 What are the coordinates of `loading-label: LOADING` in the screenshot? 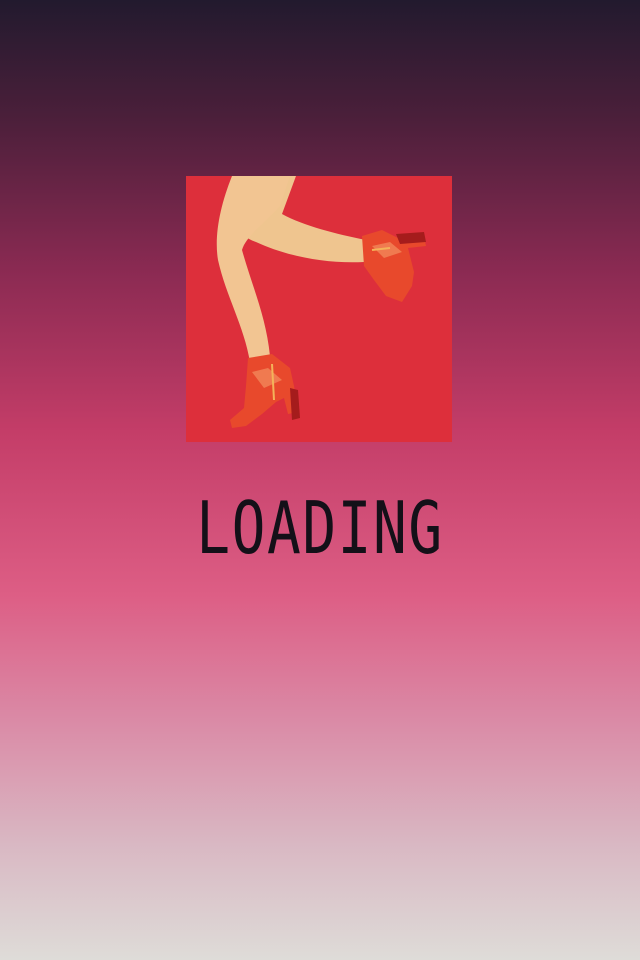 It's located at (320, 528).